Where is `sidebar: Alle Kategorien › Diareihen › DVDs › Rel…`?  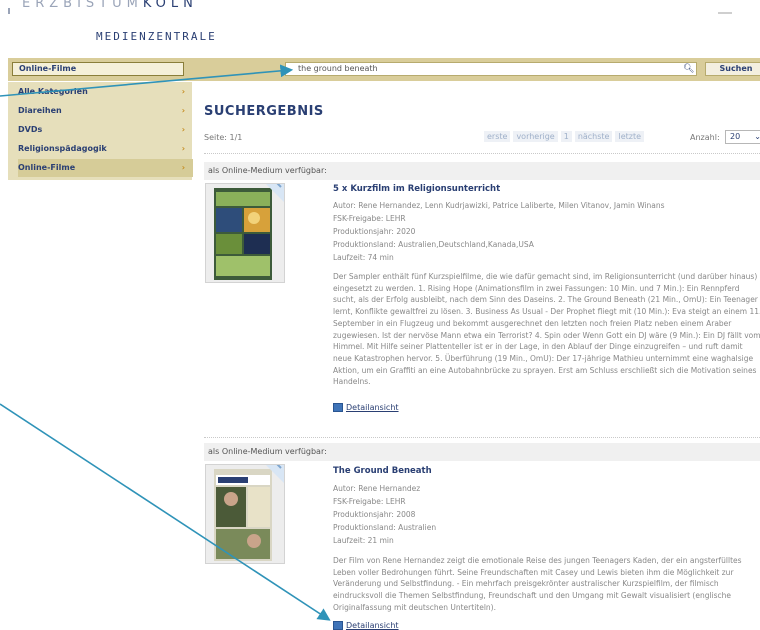
sidebar: Alle Kategorien › Diareihen › DVDs › Rel… is located at coordinates (100, 131).